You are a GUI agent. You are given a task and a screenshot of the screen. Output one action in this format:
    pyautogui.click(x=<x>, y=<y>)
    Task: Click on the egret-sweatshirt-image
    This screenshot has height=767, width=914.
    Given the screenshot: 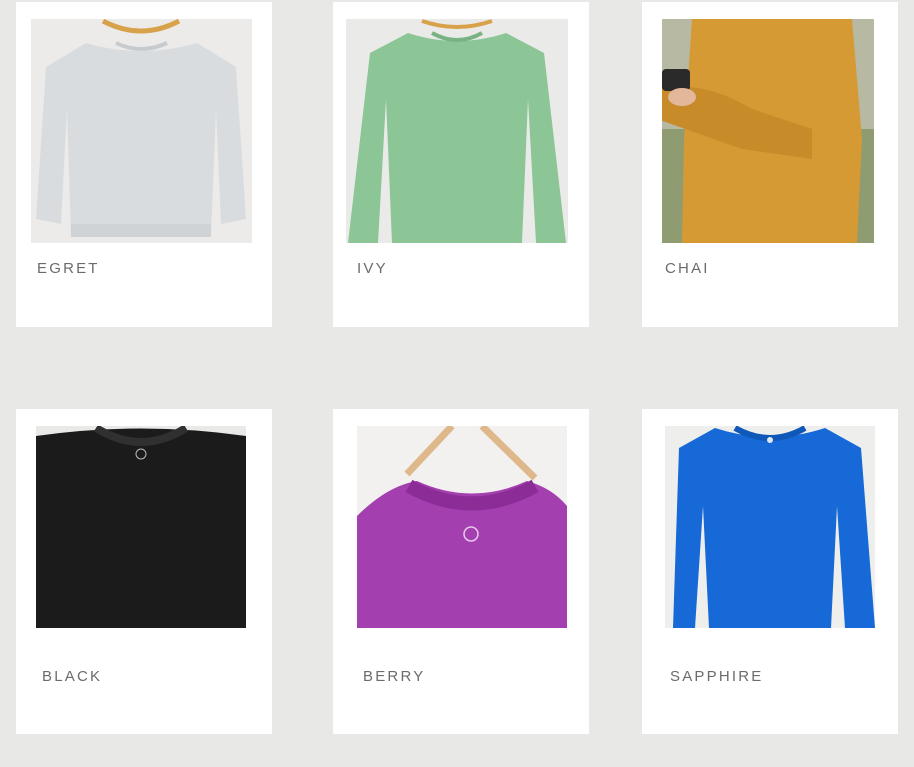 What is the action you would take?
    pyautogui.click(x=141, y=131)
    